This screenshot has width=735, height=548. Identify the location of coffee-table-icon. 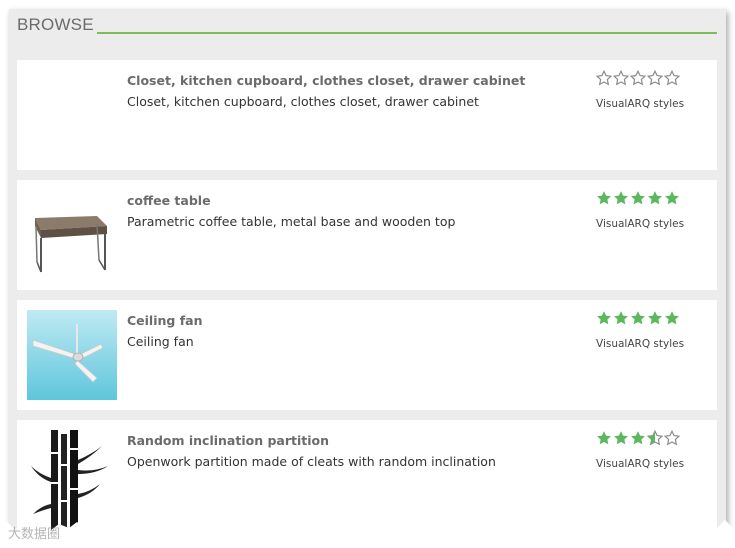
(72, 235).